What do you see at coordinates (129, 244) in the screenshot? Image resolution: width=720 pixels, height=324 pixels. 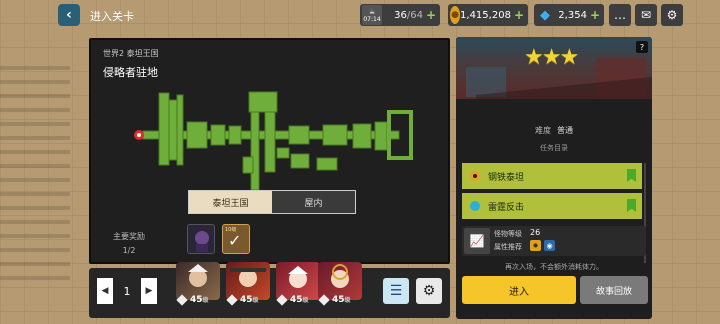 I see `reward-section: 主要奖励 1/2` at bounding box center [129, 244].